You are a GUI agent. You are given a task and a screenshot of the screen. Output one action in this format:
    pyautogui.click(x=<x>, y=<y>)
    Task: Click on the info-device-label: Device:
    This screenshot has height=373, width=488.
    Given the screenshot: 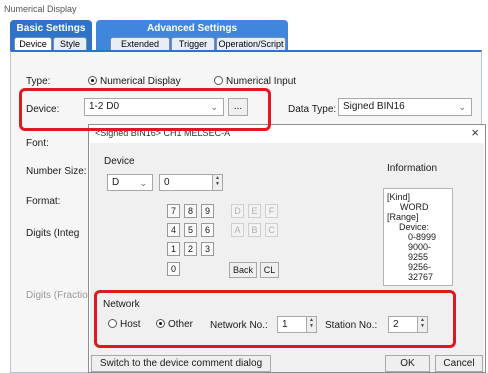 What is the action you would take?
    pyautogui.click(x=414, y=227)
    